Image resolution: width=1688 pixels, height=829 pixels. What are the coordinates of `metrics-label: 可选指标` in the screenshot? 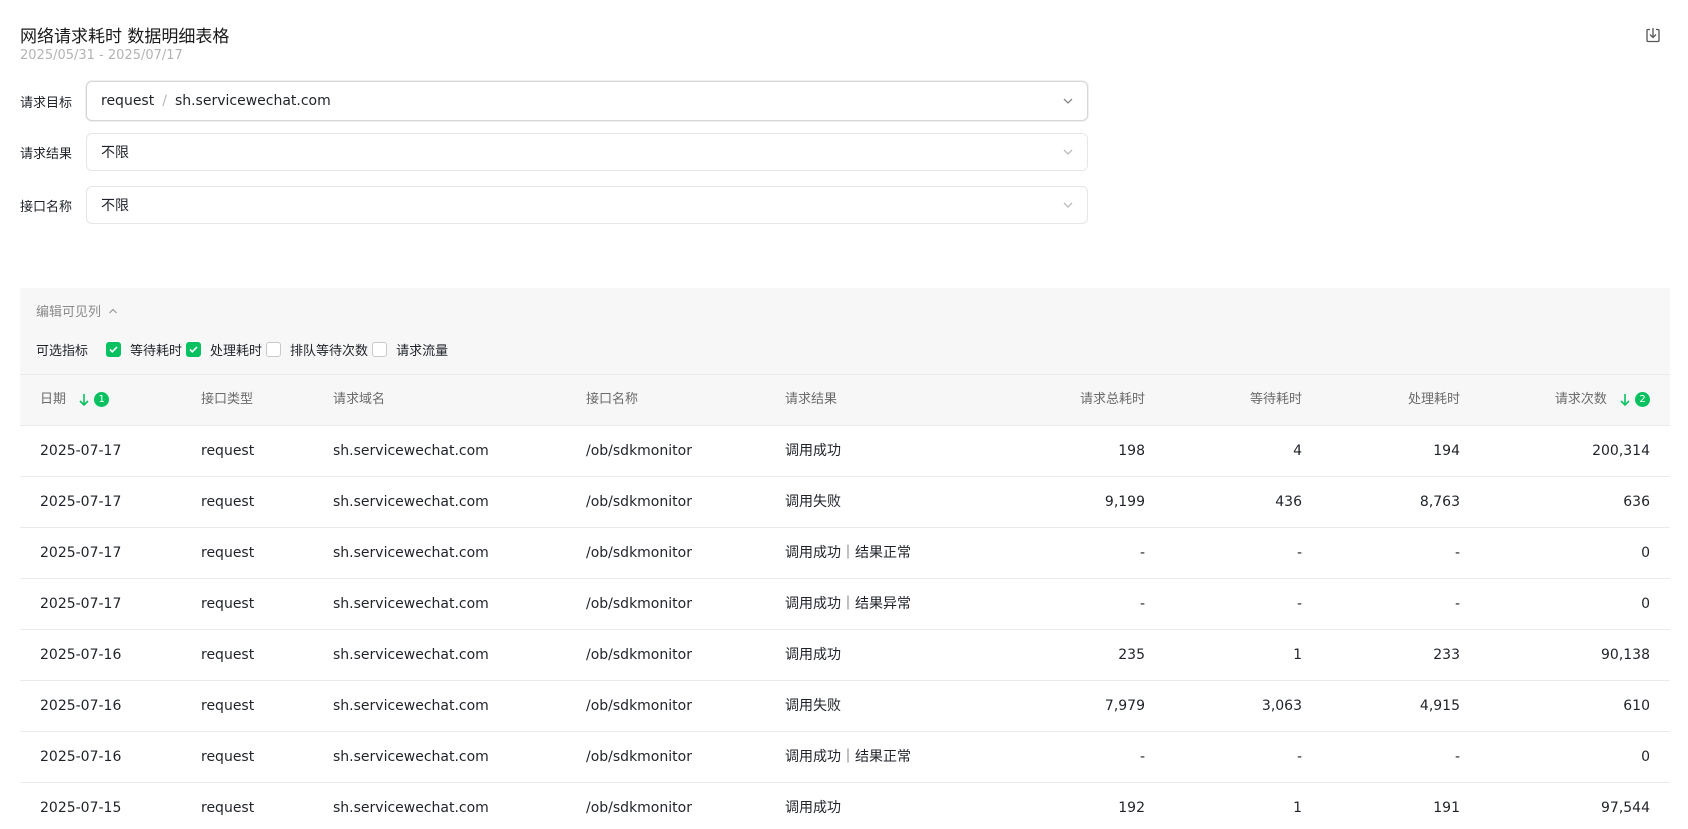 It's located at (62, 351).